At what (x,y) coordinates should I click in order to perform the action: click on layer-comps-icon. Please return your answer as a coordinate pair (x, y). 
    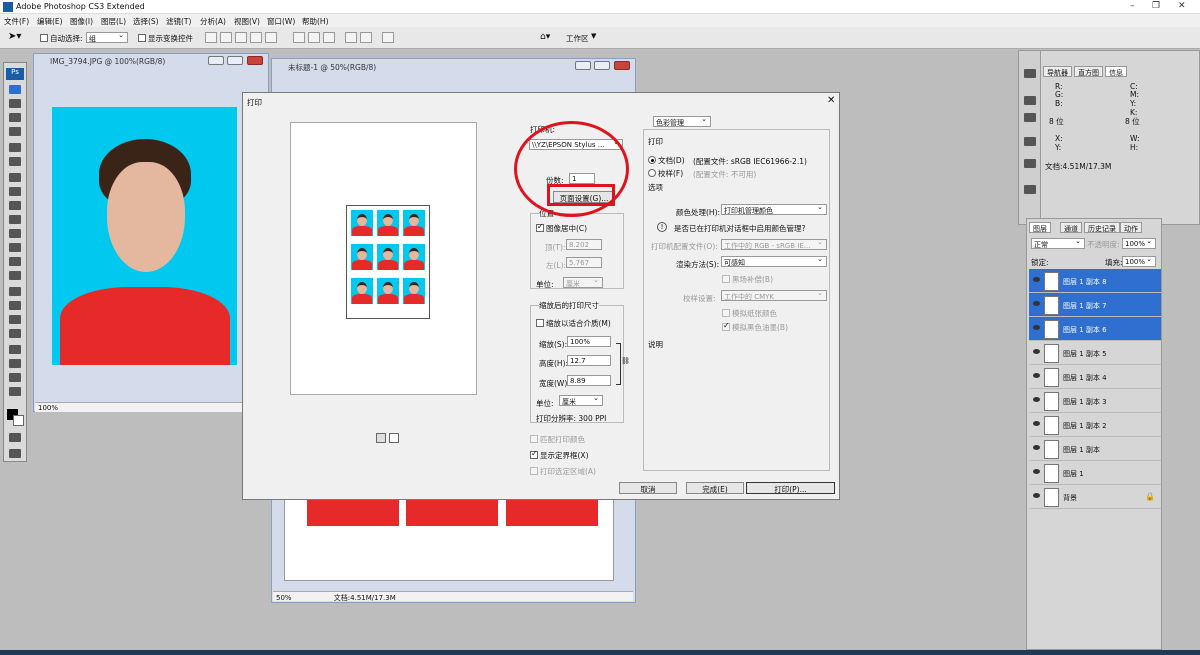
    Looking at the image, I should click on (1030, 189).